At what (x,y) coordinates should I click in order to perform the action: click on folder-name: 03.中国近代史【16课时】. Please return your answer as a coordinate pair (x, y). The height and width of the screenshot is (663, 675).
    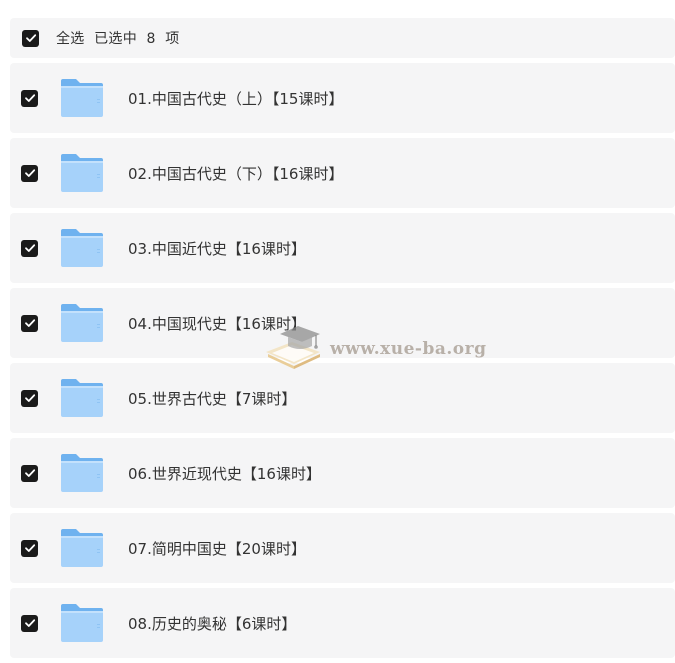
    Looking at the image, I should click on (217, 248).